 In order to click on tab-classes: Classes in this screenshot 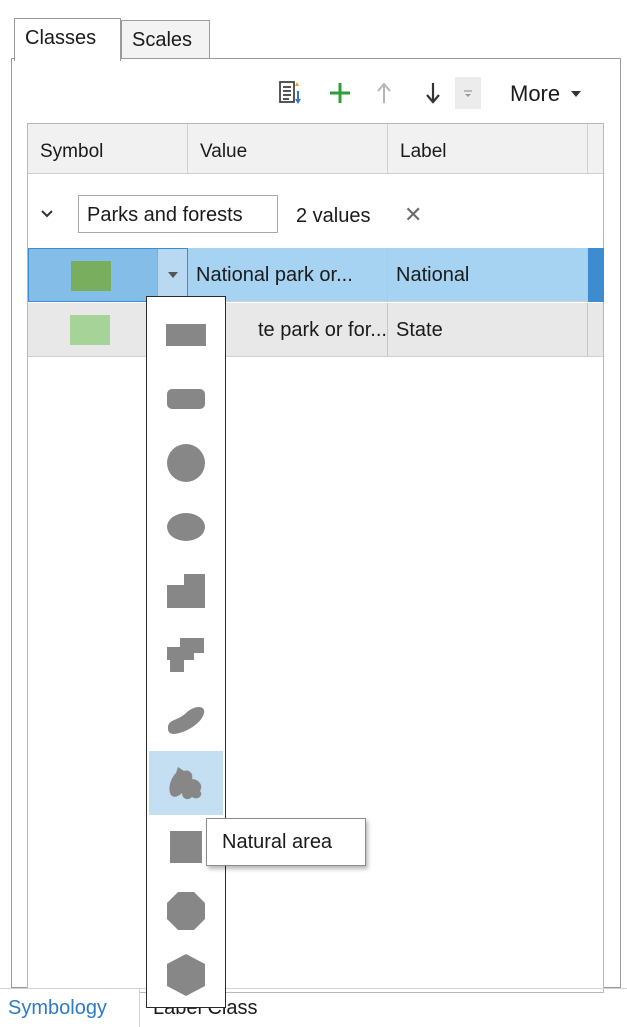, I will do `click(67, 39)`.